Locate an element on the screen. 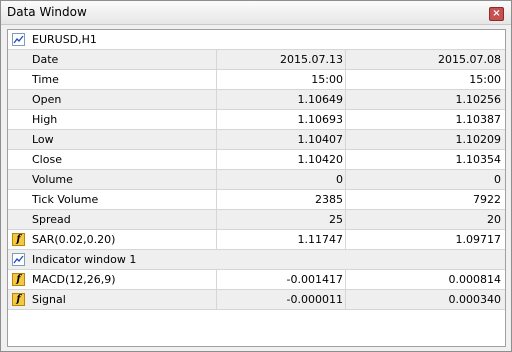  indicator-row-signal: f Signal -0.000011 0.000340 is located at coordinates (256, 300).